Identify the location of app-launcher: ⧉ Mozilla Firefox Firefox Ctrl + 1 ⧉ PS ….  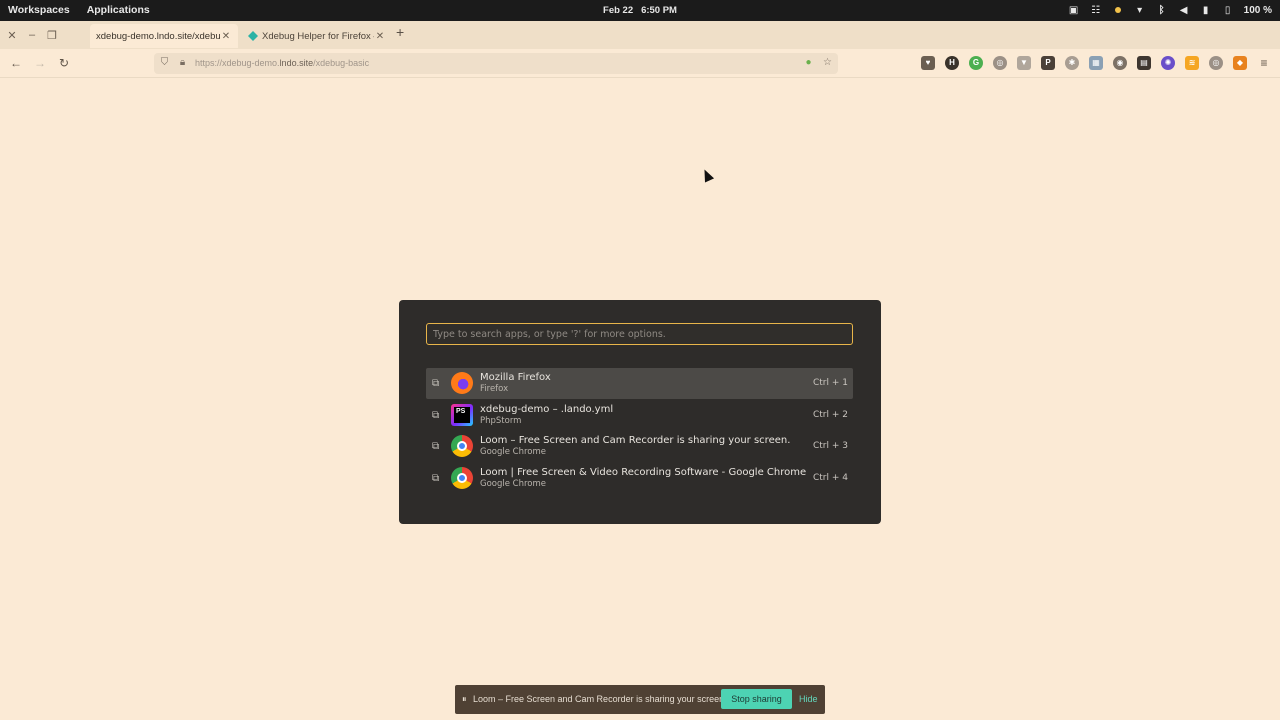
(640, 412).